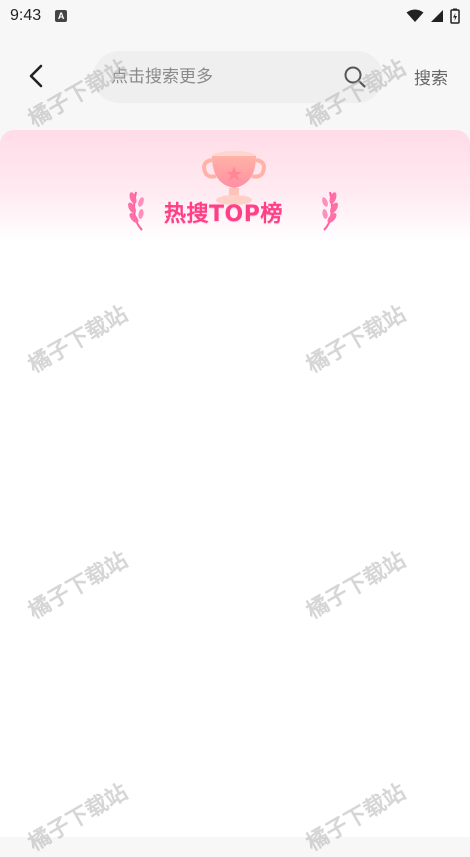 This screenshot has height=857, width=470. What do you see at coordinates (355, 77) in the screenshot?
I see `search-icon` at bounding box center [355, 77].